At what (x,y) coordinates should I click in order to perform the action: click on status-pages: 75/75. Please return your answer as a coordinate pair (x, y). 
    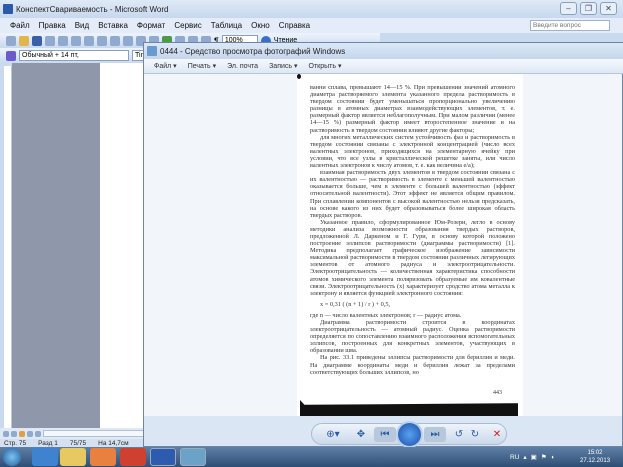
    Looking at the image, I should click on (78, 443).